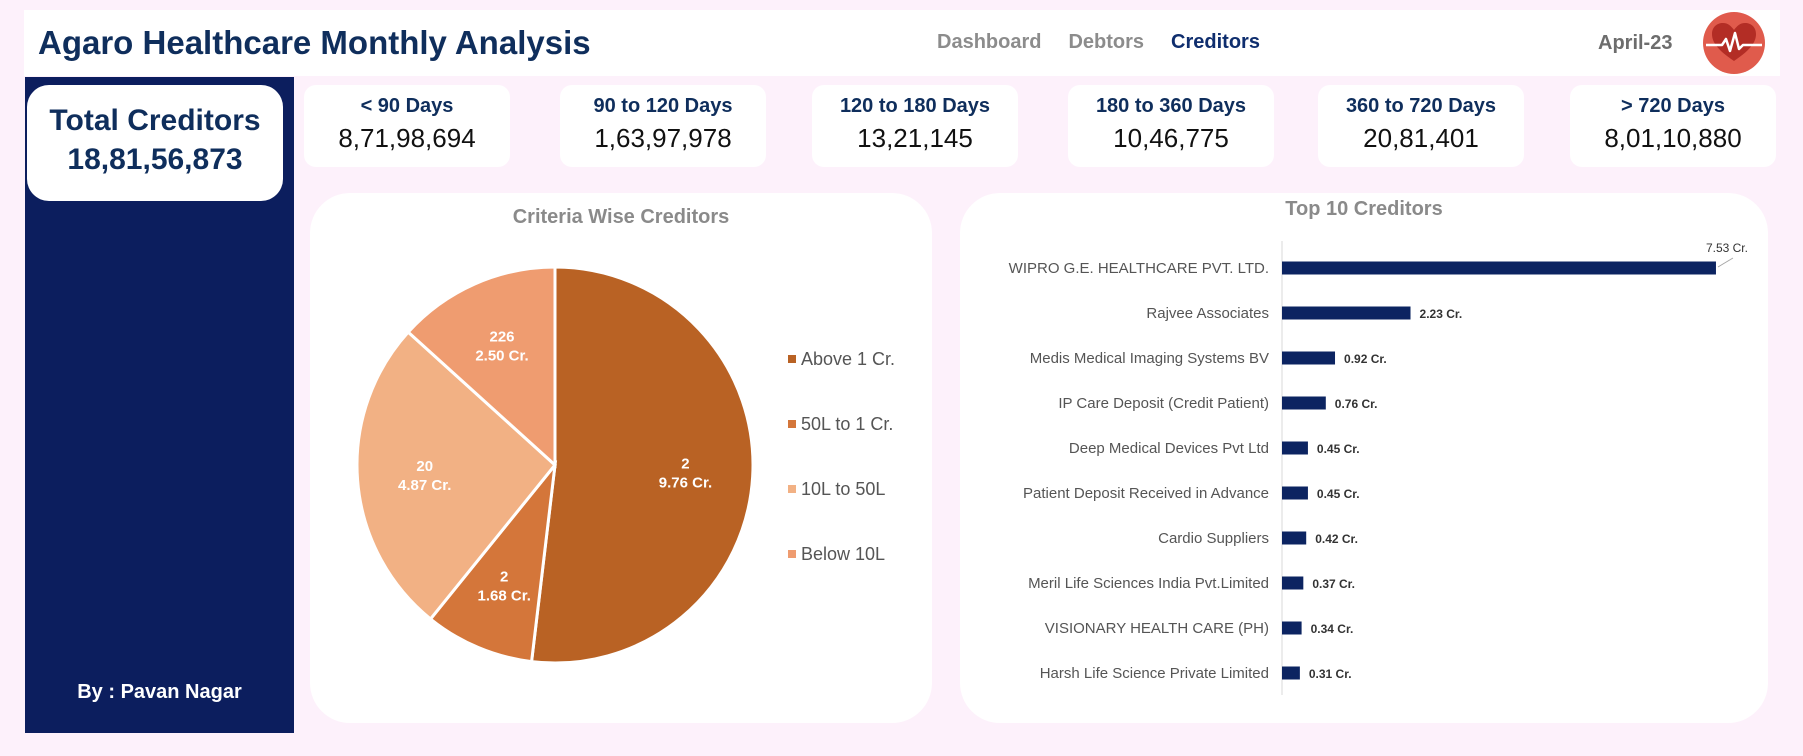 The width and height of the screenshot is (1803, 756). What do you see at coordinates (1213, 538) in the screenshot?
I see `bar-category-label: Cardio Suppliers` at bounding box center [1213, 538].